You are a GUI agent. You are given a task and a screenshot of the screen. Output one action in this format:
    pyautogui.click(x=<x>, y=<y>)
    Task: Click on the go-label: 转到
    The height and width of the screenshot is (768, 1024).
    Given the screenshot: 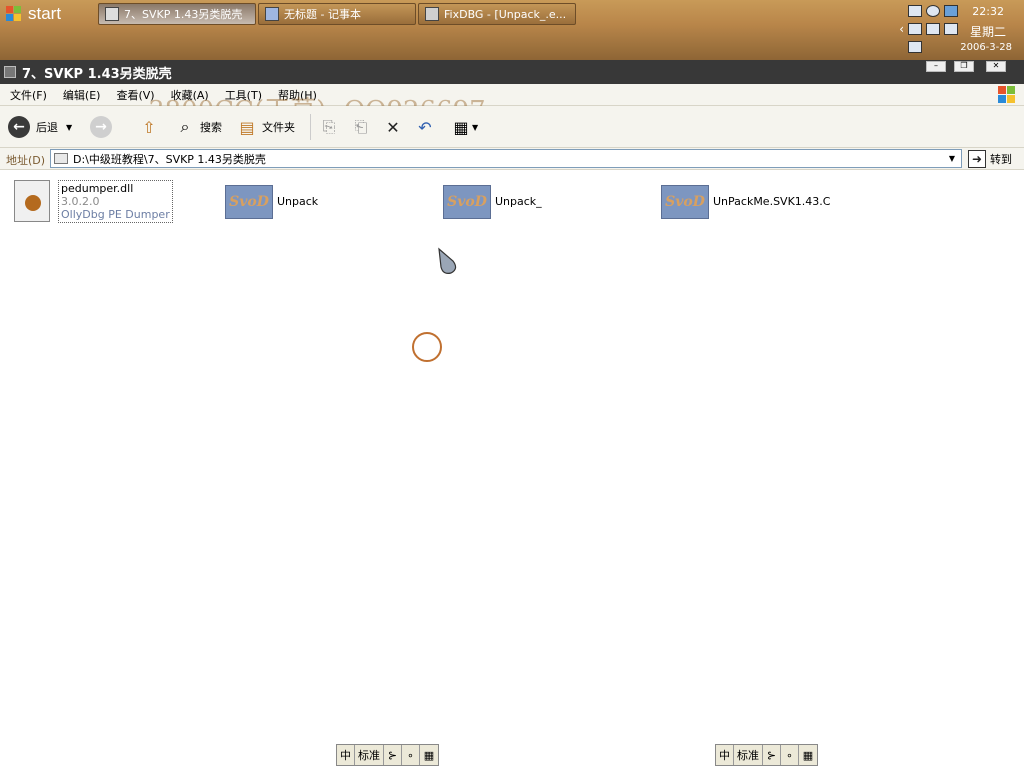 What is the action you would take?
    pyautogui.click(x=1001, y=159)
    